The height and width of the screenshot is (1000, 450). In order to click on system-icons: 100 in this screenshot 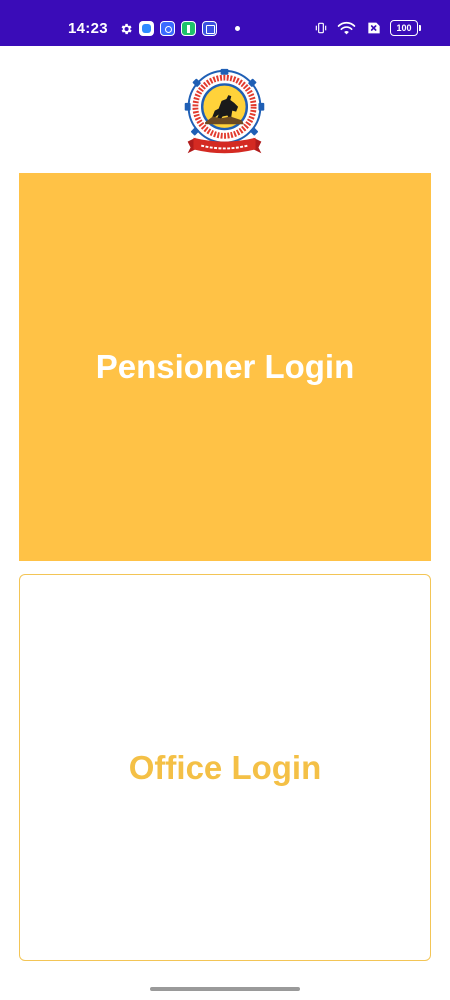, I will do `click(367, 28)`.